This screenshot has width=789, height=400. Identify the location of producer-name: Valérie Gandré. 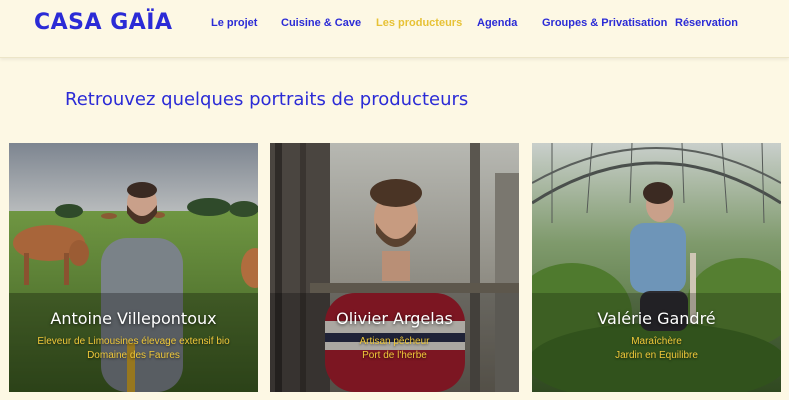
(656, 318).